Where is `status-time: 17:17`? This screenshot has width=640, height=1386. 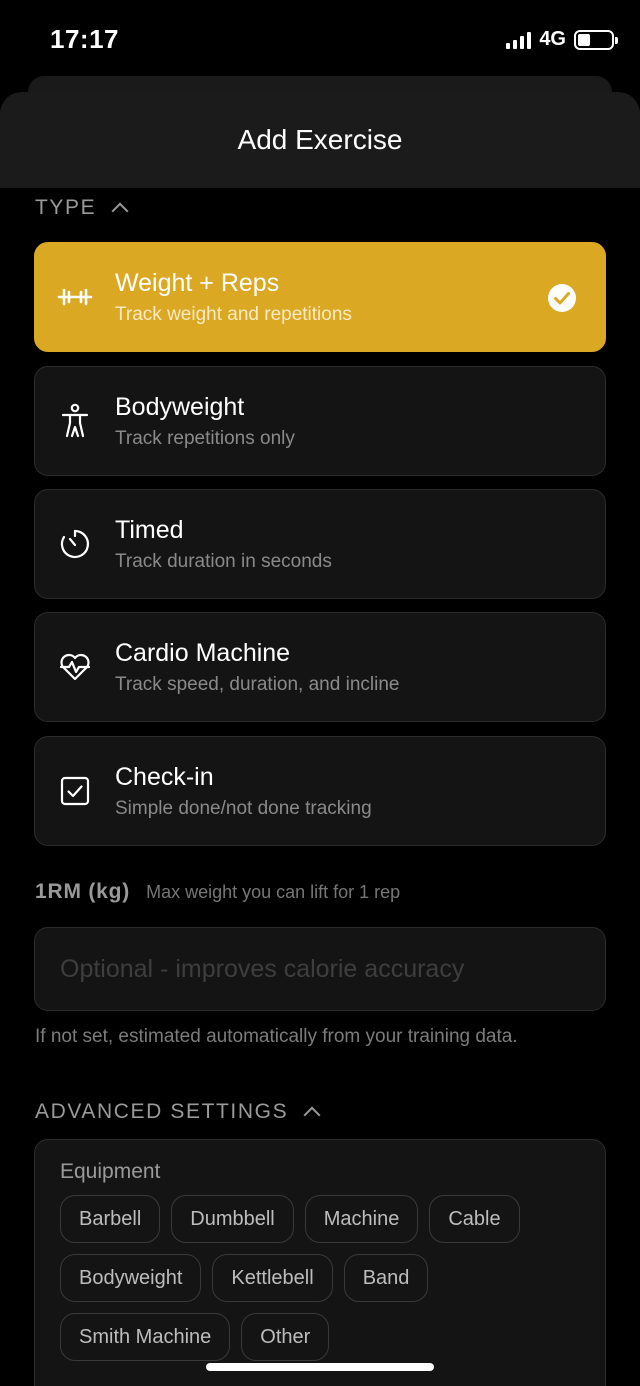 status-time: 17:17 is located at coordinates (84, 39).